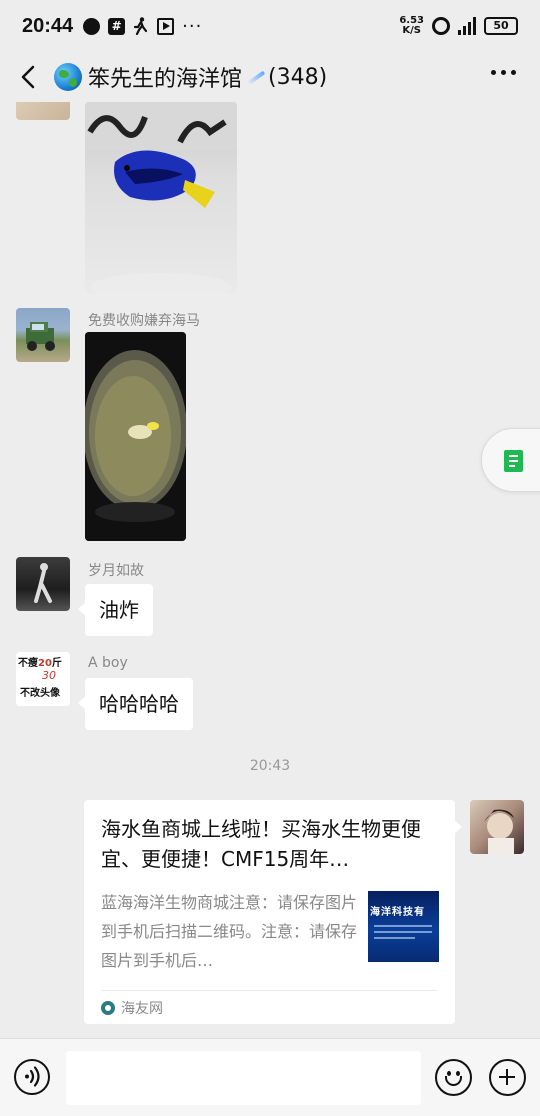 Image resolution: width=540 pixels, height=1116 pixels. I want to click on chat-header: 笨先生的海洋馆 (348), so click(270, 77).